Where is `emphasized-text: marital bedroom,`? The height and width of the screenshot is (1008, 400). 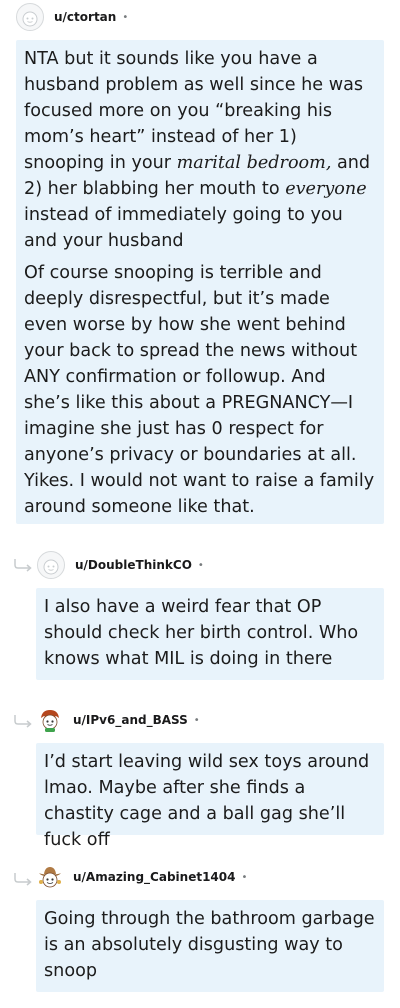 emphasized-text: marital bedroom, is located at coordinates (254, 163).